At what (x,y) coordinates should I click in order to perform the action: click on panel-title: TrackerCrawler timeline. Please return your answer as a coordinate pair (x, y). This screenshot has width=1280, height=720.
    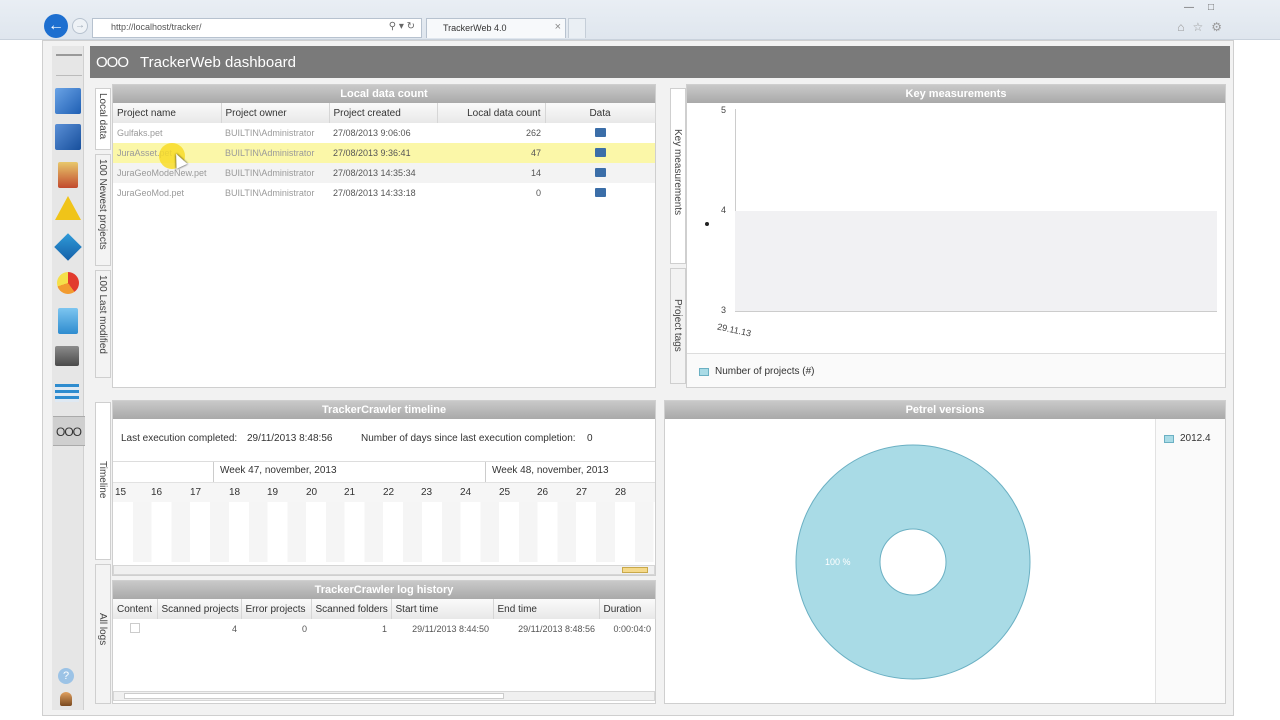
    Looking at the image, I should click on (384, 410).